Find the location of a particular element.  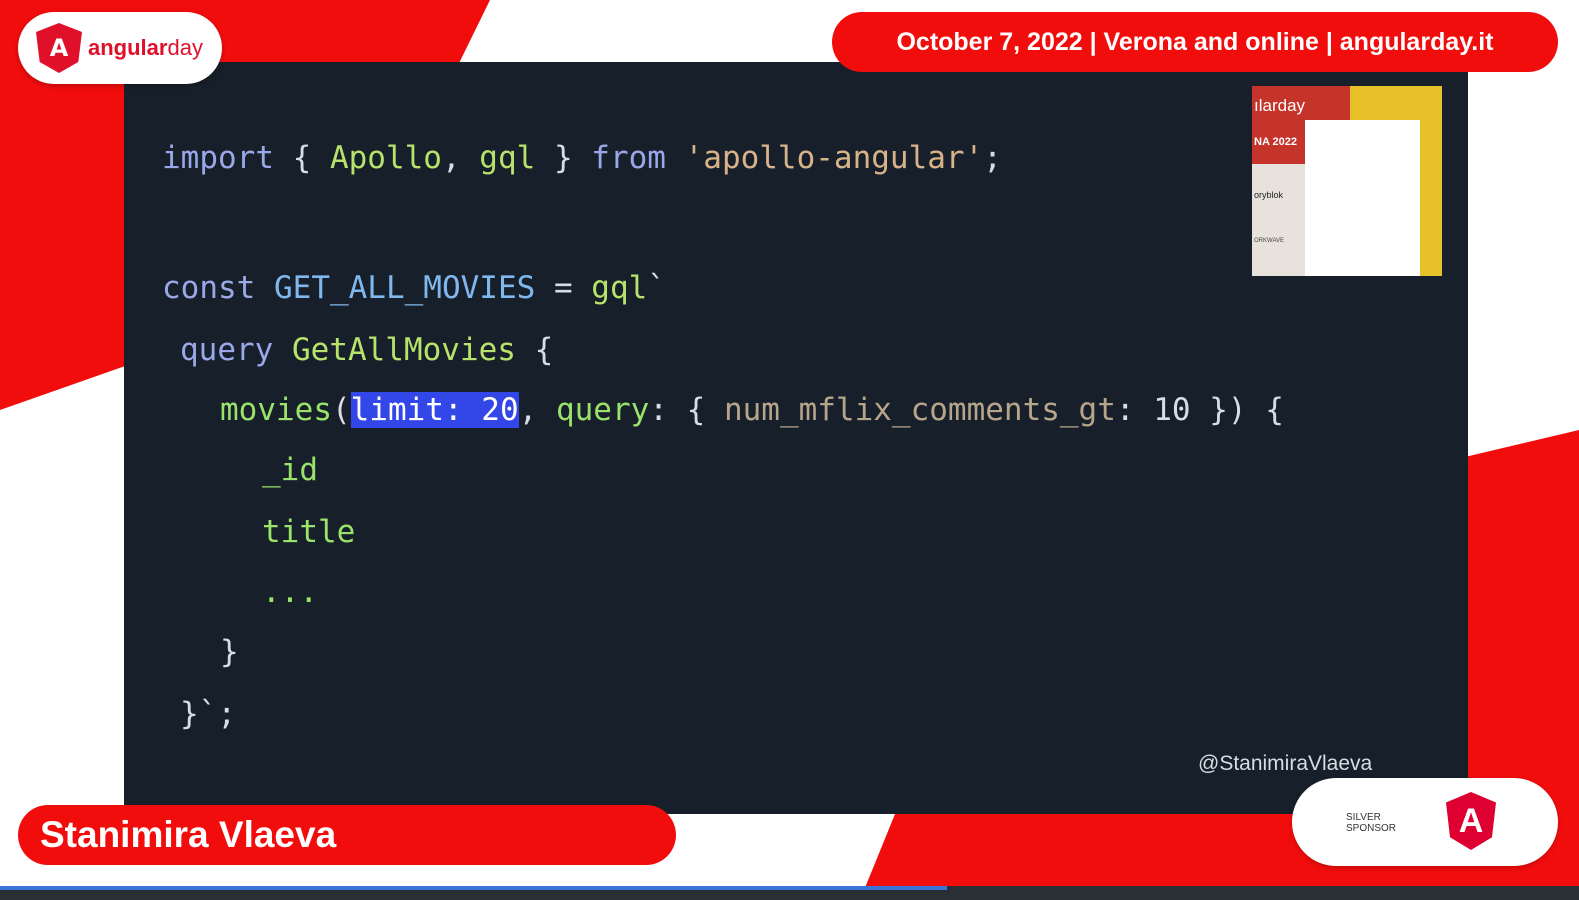

code-line-6: title is located at coordinates (309, 532).